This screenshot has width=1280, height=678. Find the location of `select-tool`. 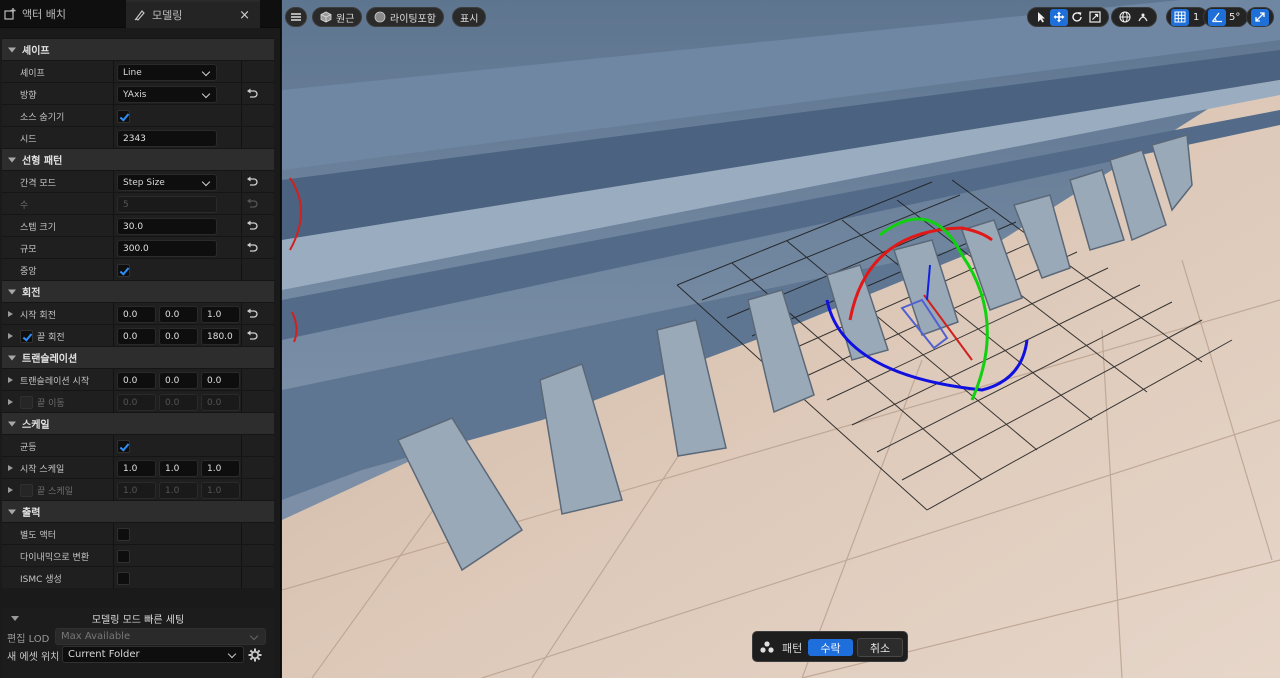

select-tool is located at coordinates (1041, 17).